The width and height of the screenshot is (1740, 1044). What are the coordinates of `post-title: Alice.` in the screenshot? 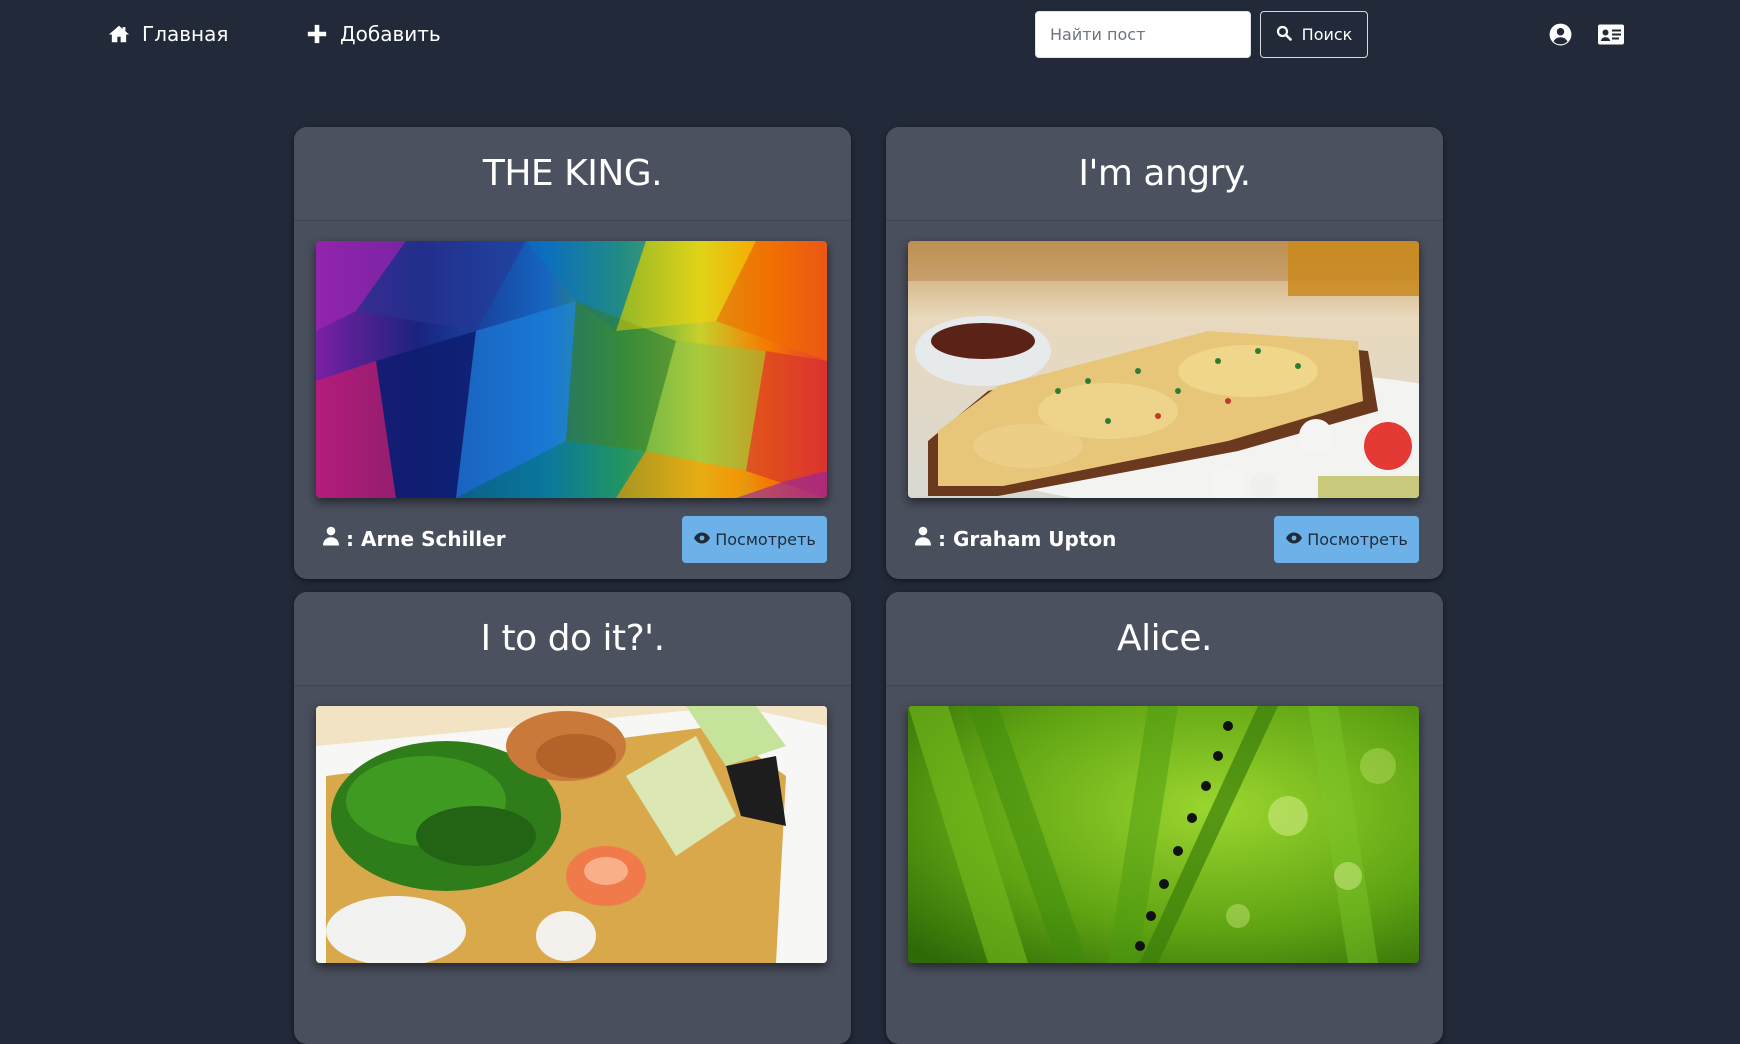 It's located at (1164, 638).